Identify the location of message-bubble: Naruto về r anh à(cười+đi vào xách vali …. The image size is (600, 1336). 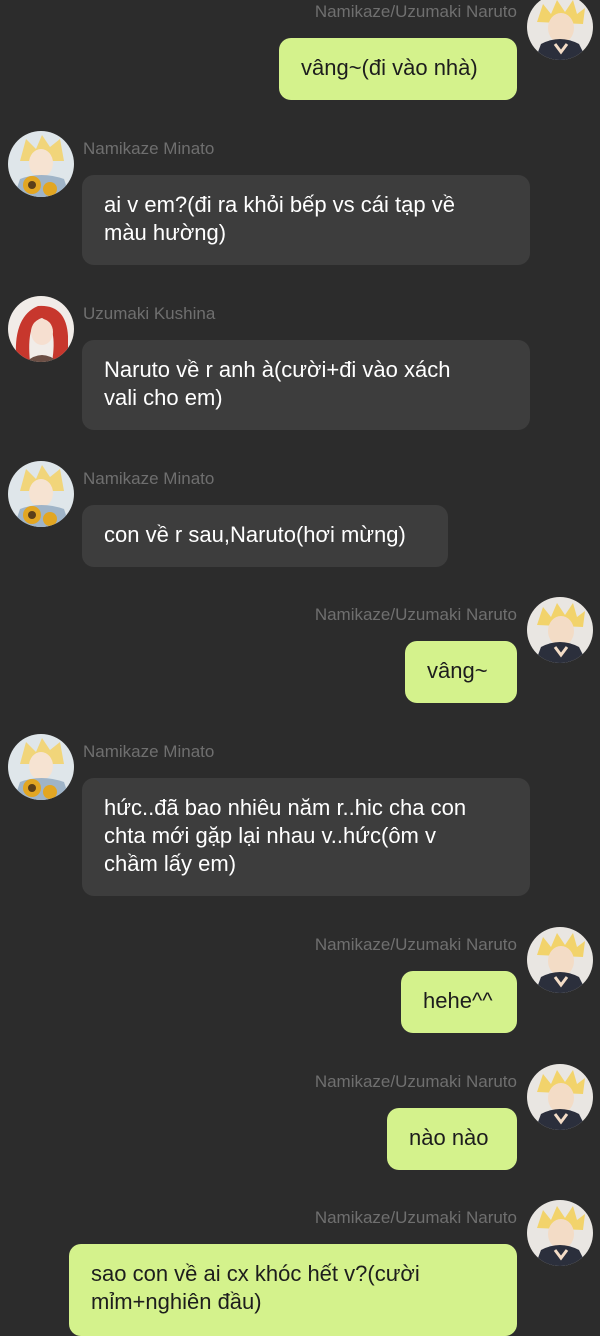
(306, 385).